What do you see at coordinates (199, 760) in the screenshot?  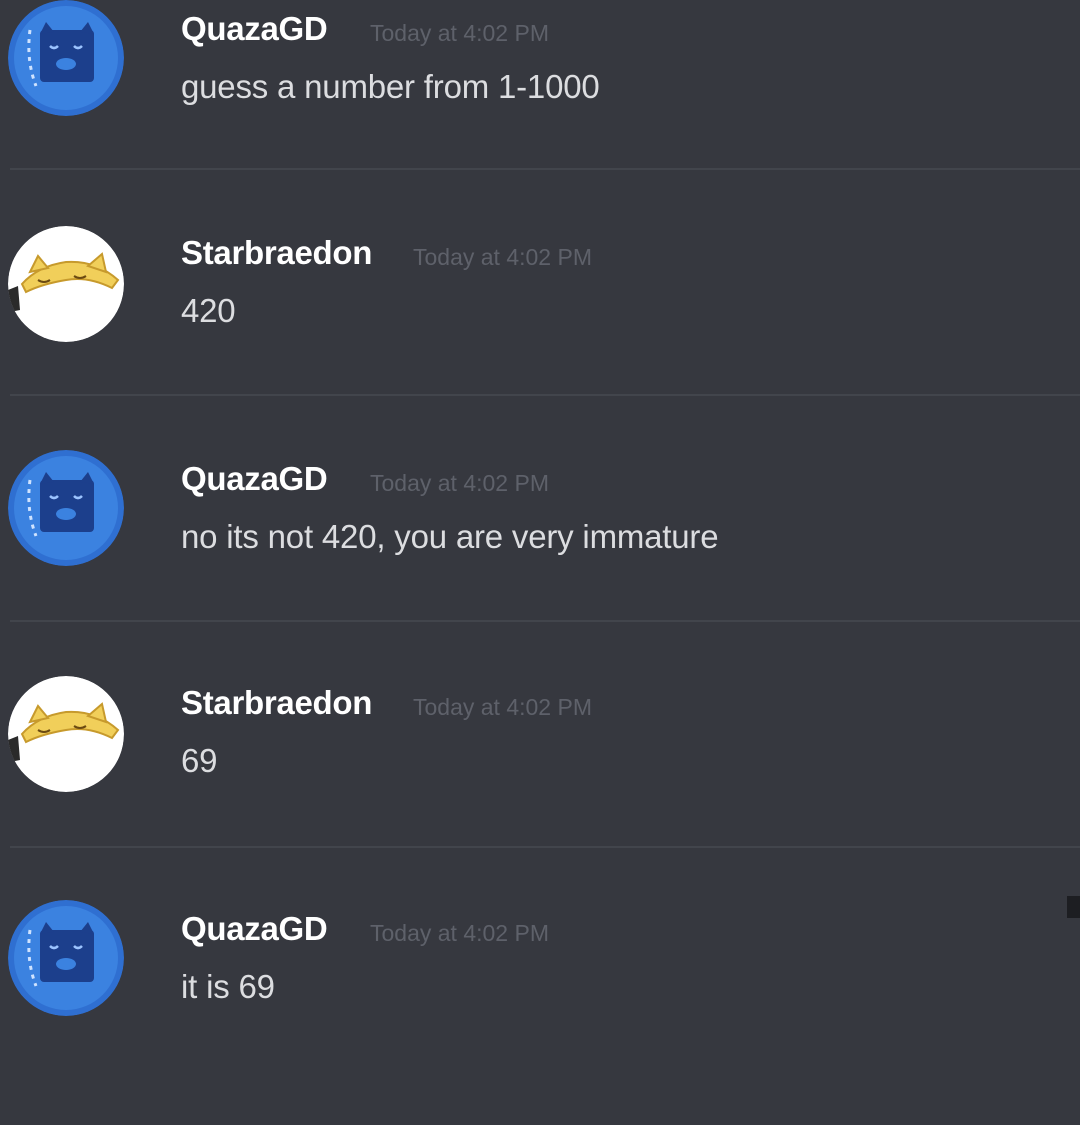 I see `message-text: 69` at bounding box center [199, 760].